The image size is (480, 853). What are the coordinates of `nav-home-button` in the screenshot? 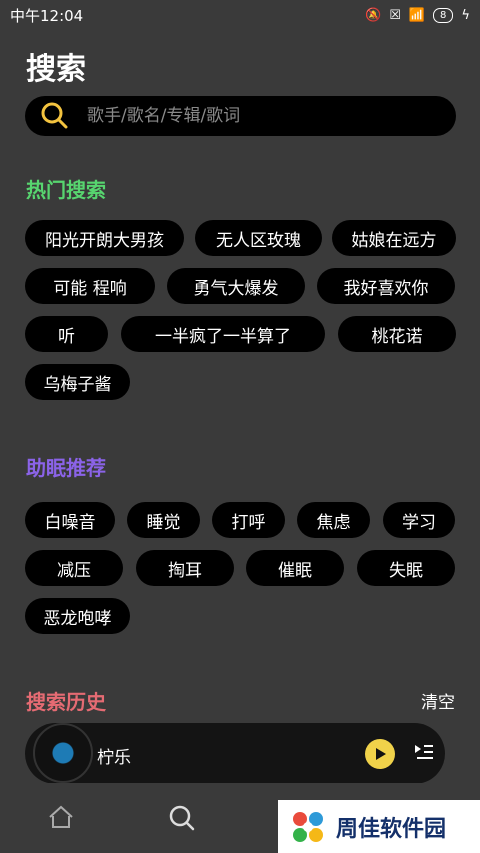 It's located at (61, 819).